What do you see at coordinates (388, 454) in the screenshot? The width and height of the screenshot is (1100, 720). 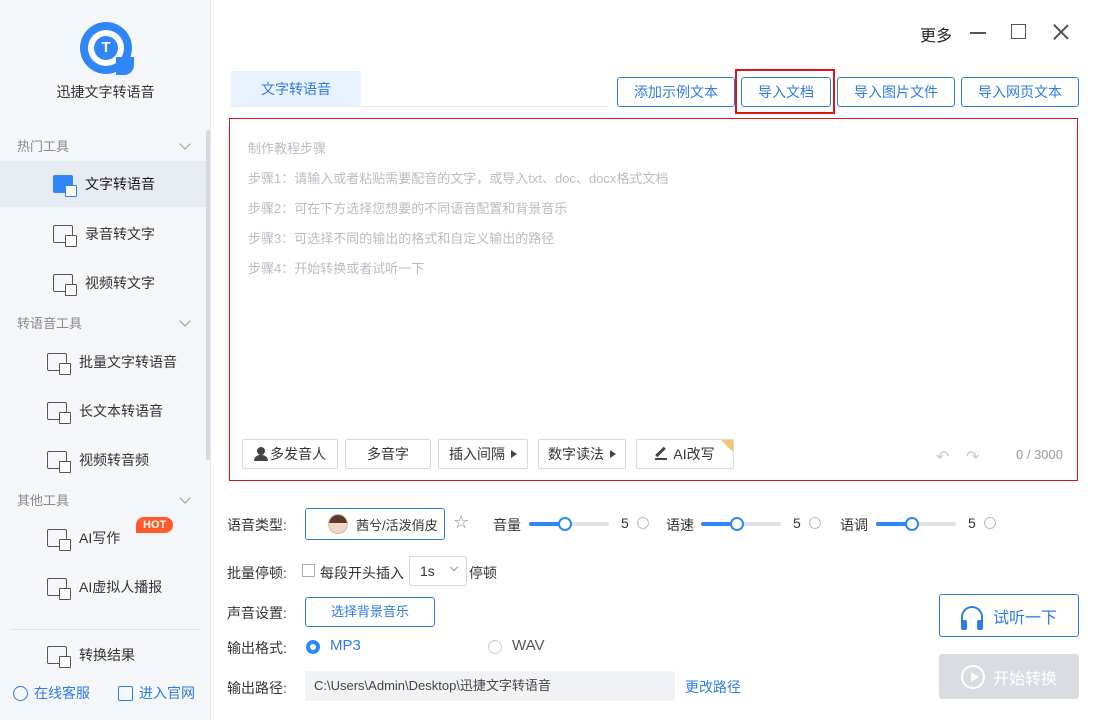 I see `polyphone-button: 多音字` at bounding box center [388, 454].